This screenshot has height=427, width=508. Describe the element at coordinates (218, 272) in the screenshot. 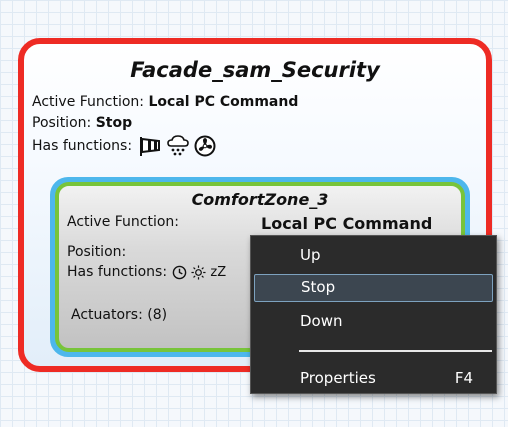

I see `sleep-icon: zZ` at that location.